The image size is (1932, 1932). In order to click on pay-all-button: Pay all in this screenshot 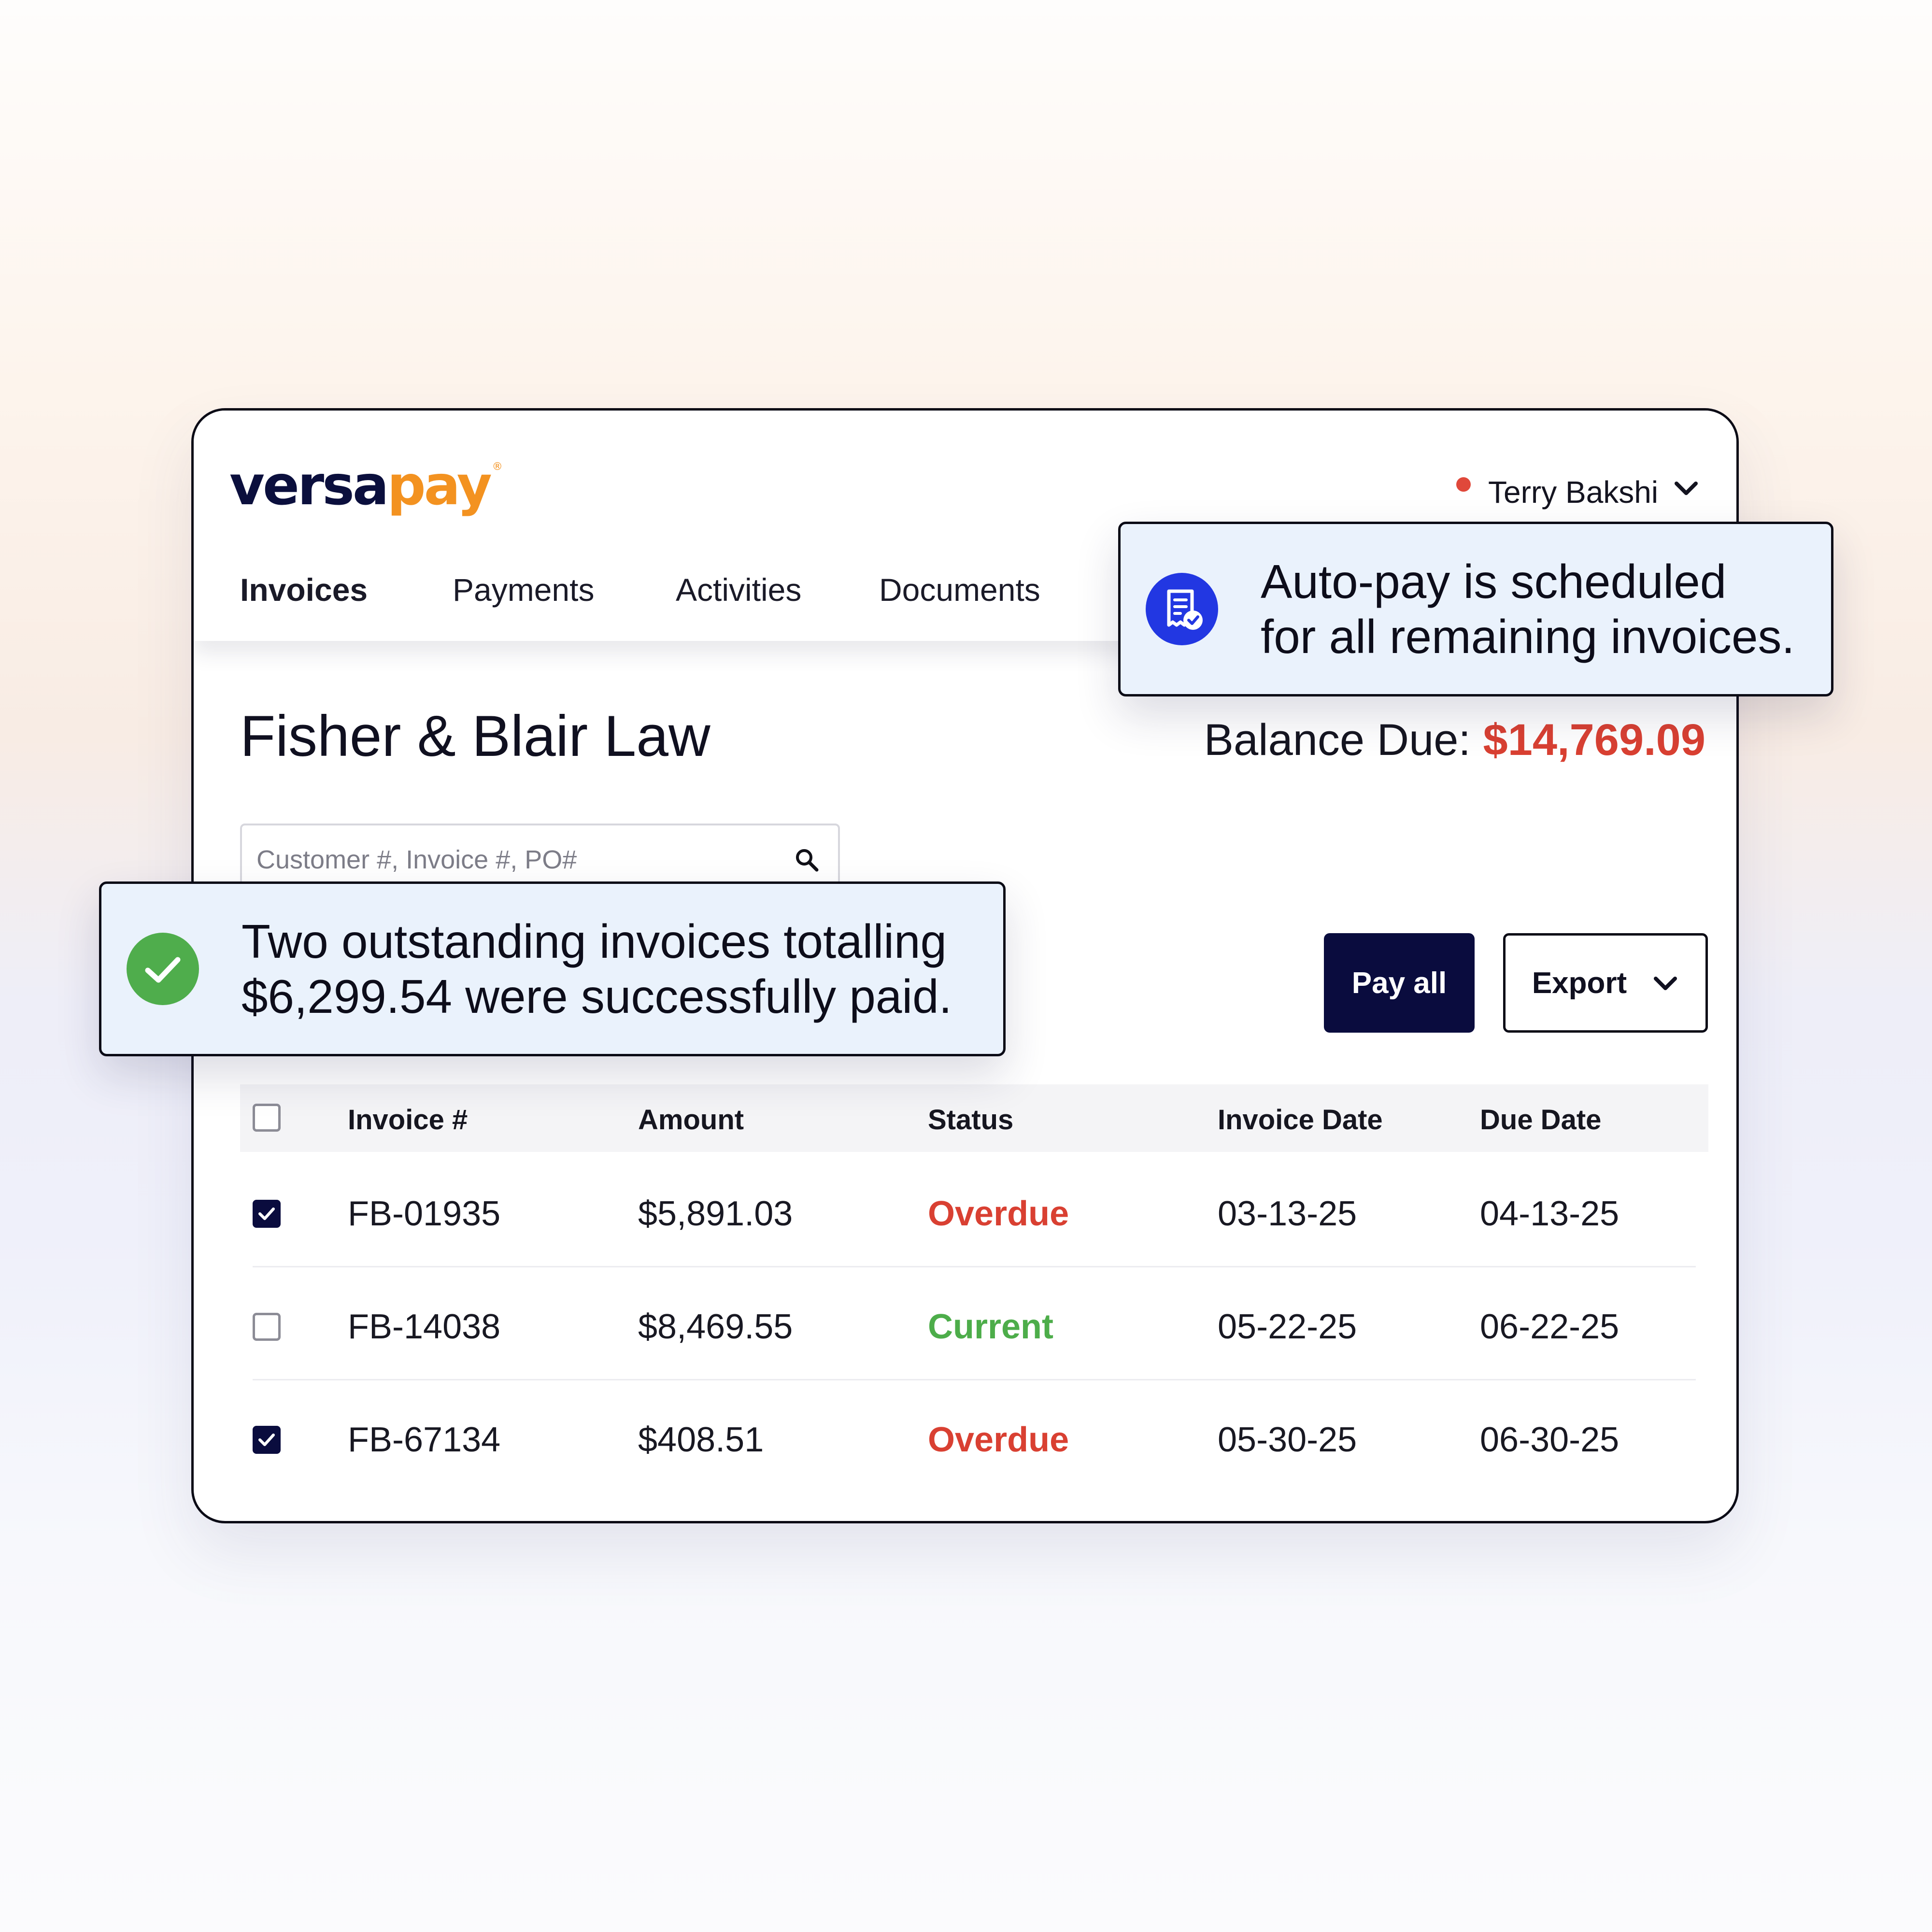, I will do `click(1399, 983)`.